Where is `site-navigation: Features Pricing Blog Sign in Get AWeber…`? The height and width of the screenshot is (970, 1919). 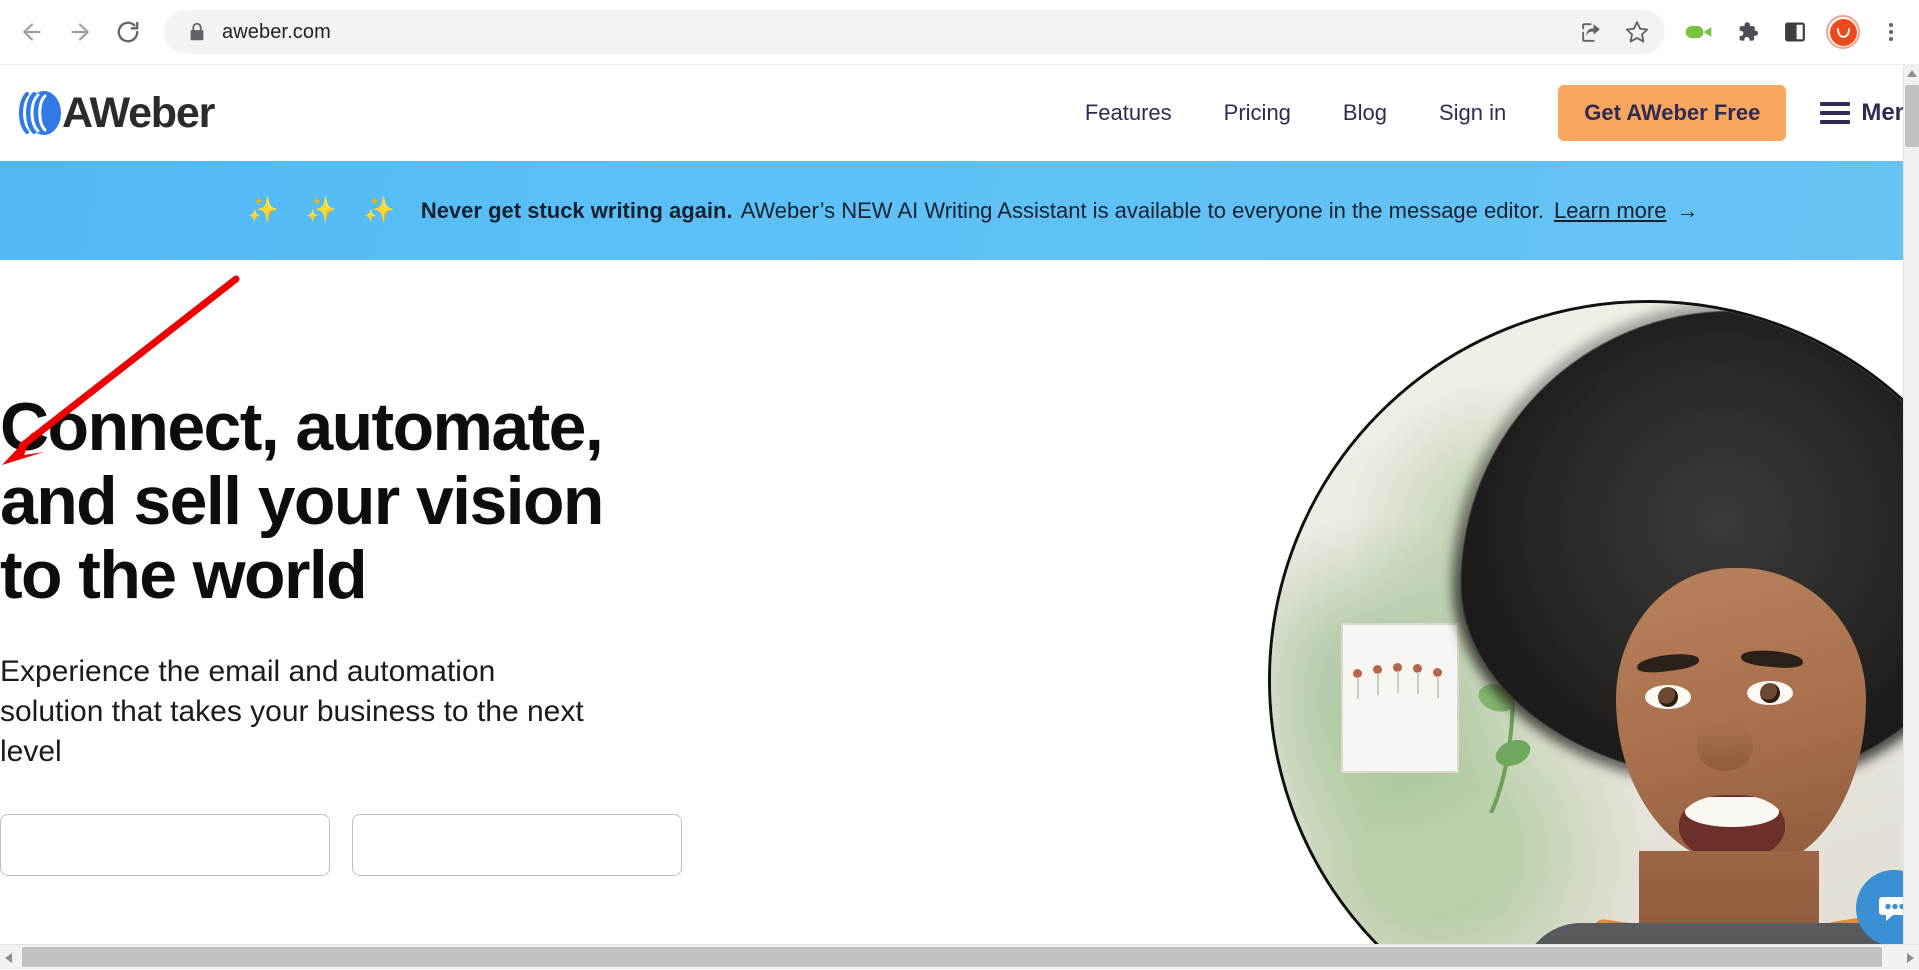
site-navigation: Features Pricing Blog Sign in Get AWeber… is located at coordinates (1481, 113).